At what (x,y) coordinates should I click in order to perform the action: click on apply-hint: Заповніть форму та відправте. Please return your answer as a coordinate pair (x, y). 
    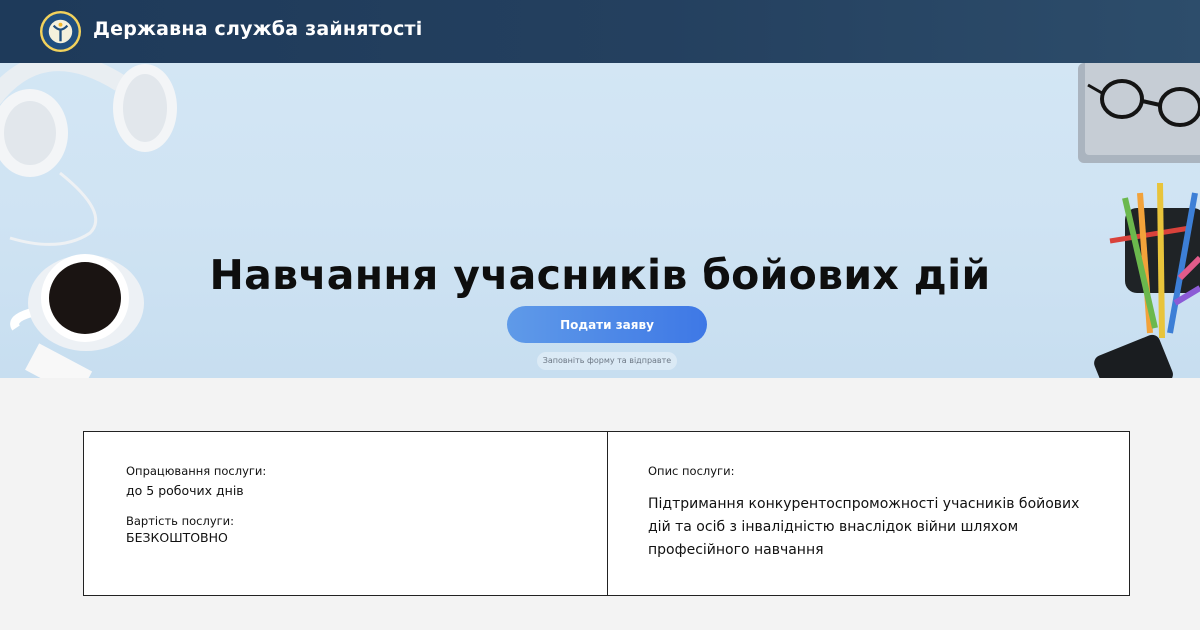
    Looking at the image, I should click on (607, 361).